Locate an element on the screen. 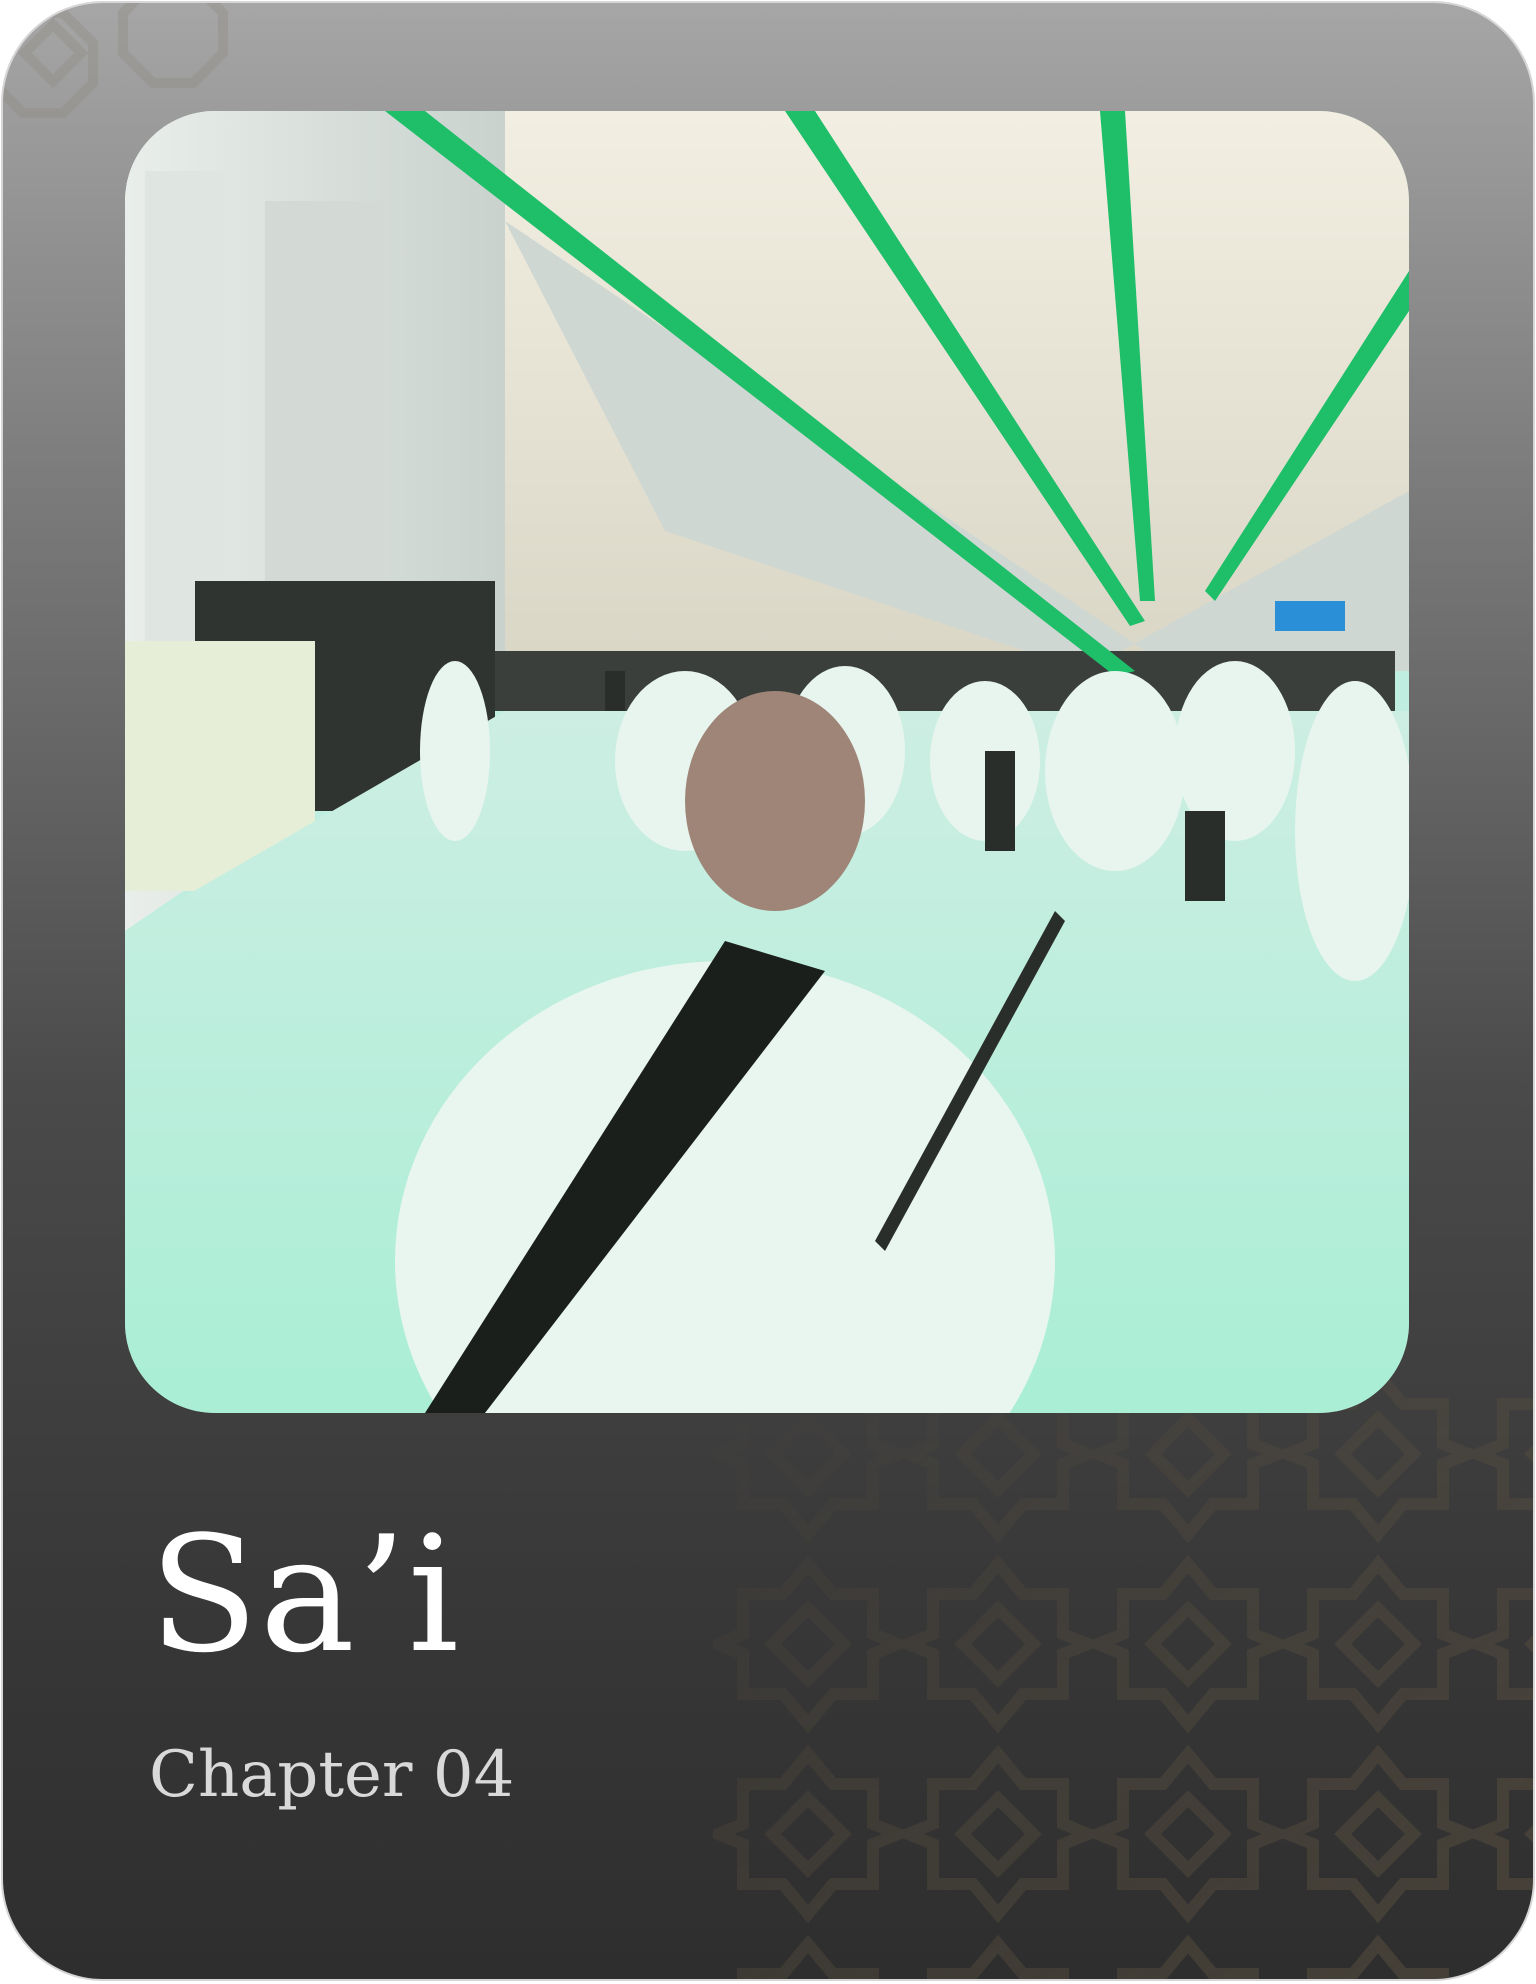 The width and height of the screenshot is (1536, 1984). chapter-subtitle: Chapter 04 is located at coordinates (332, 1775).